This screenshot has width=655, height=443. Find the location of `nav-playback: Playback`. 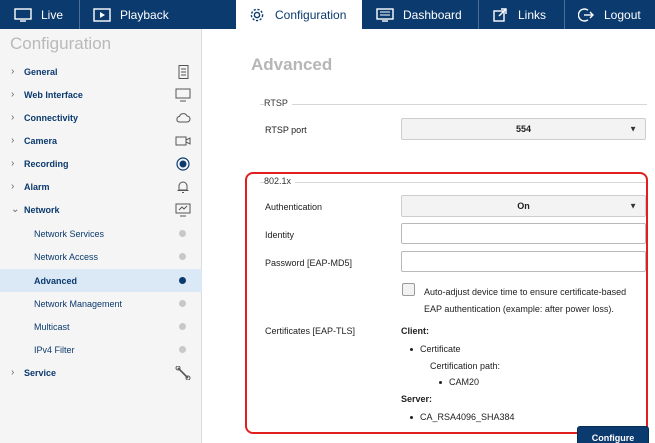

nav-playback: Playback is located at coordinates (131, 14).